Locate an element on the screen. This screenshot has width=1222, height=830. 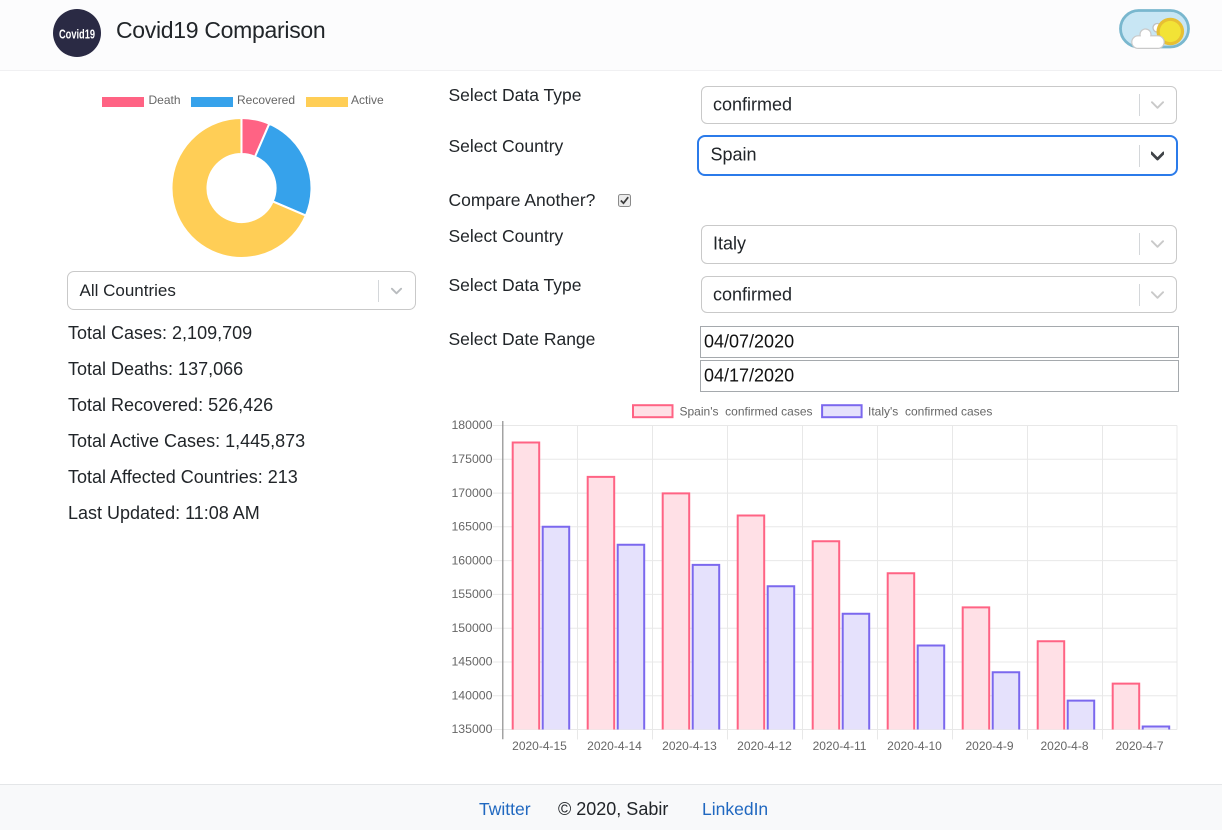
svg-text: 2020-4-8 is located at coordinates (1064, 746).